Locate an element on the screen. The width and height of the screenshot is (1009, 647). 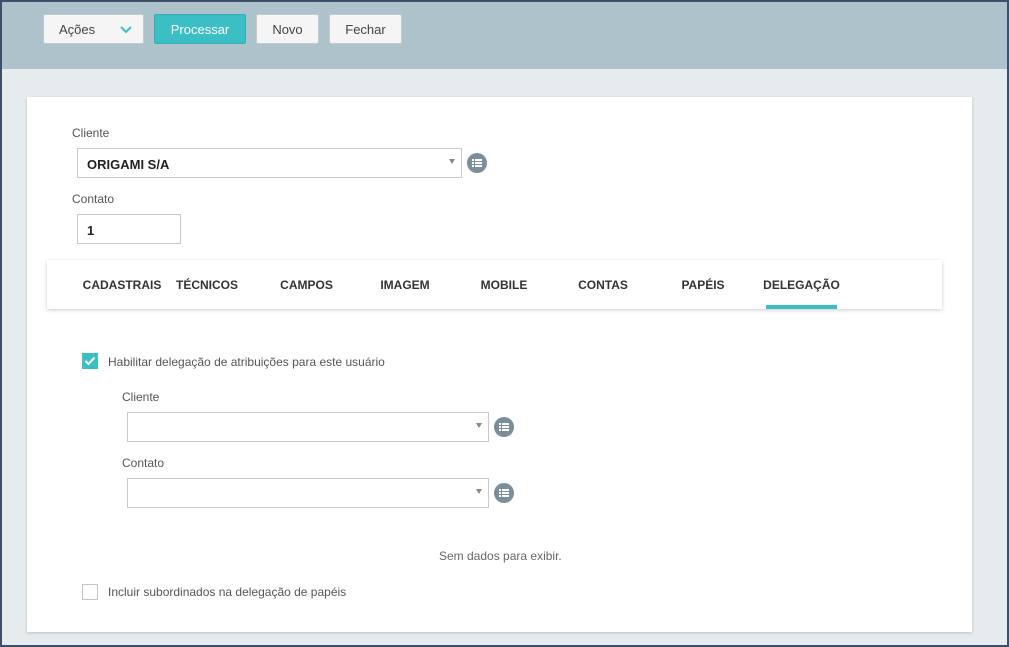
enable-delegation-checkbox is located at coordinates (90, 361).